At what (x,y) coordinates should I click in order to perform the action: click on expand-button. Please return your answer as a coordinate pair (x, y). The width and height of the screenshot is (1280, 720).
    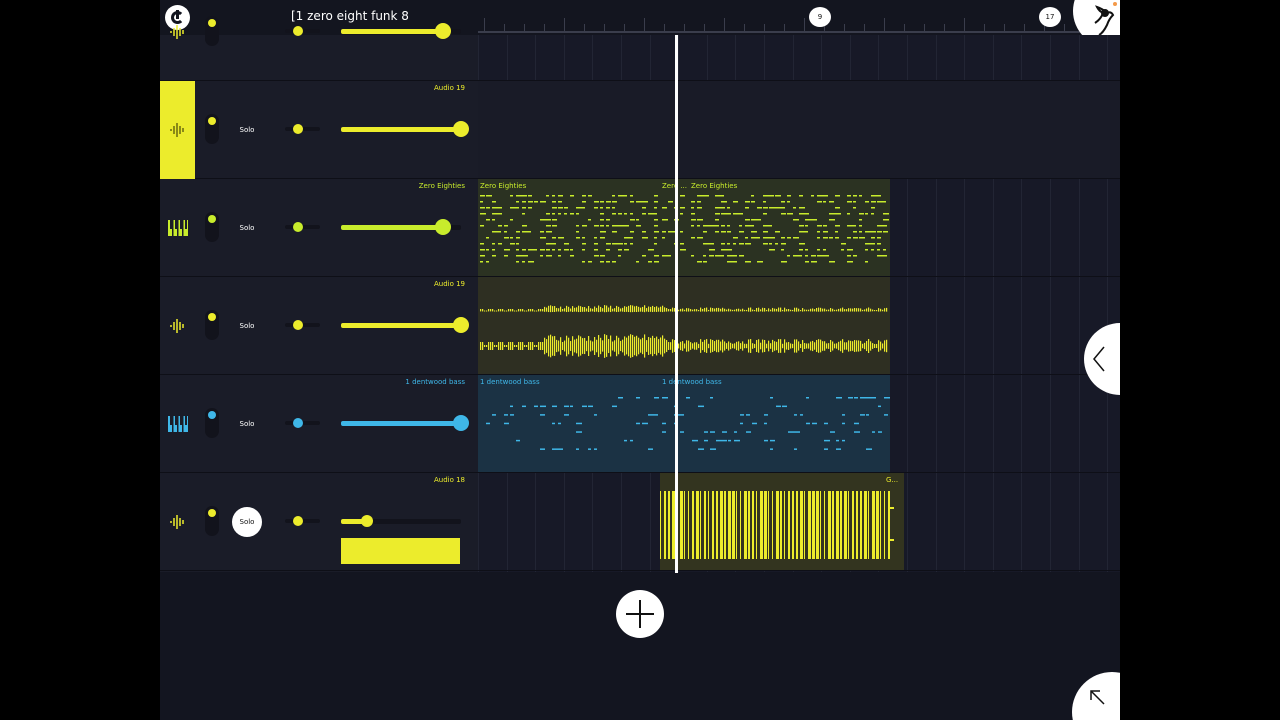
    Looking at the image, I should click on (1096, 696).